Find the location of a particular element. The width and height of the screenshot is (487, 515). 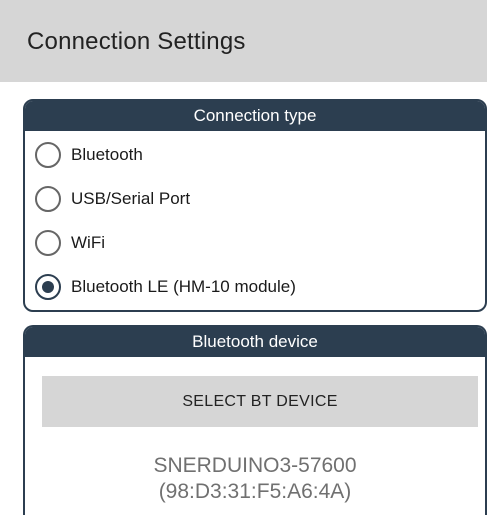

device-name: SNERDUINO3-57600 is located at coordinates (255, 465).